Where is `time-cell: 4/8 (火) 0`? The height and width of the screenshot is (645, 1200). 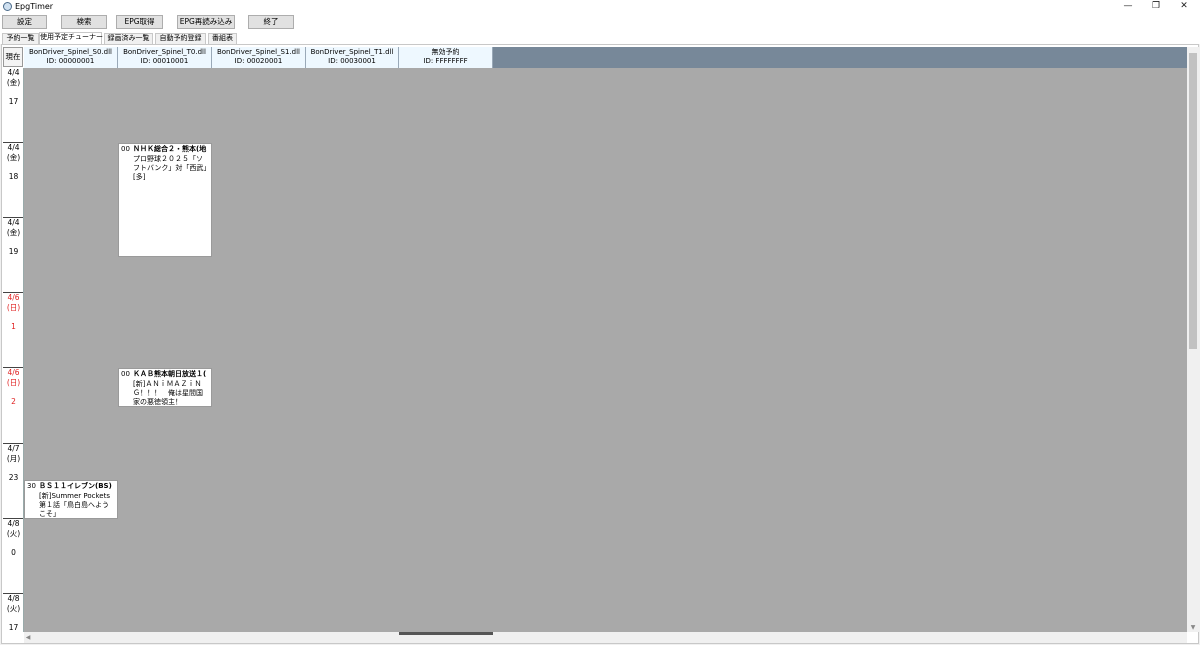 time-cell: 4/8 (火) 0 is located at coordinates (13, 556).